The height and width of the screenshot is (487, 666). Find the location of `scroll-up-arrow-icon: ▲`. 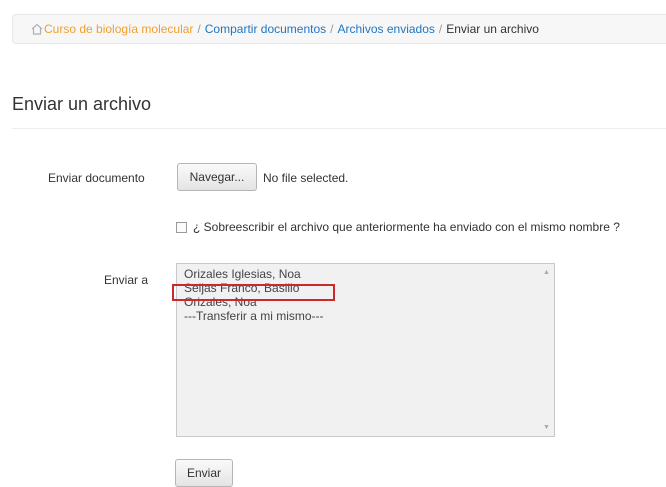

scroll-up-arrow-icon: ▲ is located at coordinates (546, 272).